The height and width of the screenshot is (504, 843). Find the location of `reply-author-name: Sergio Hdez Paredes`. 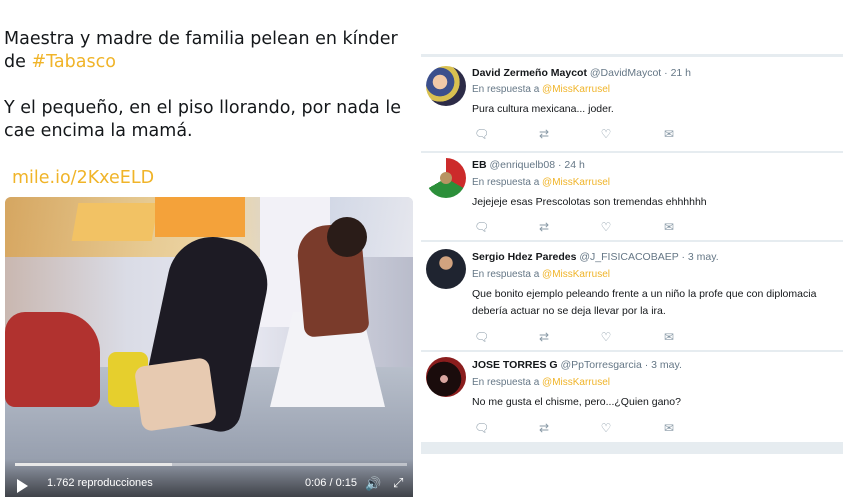

reply-author-name: Sergio Hdez Paredes is located at coordinates (524, 257).